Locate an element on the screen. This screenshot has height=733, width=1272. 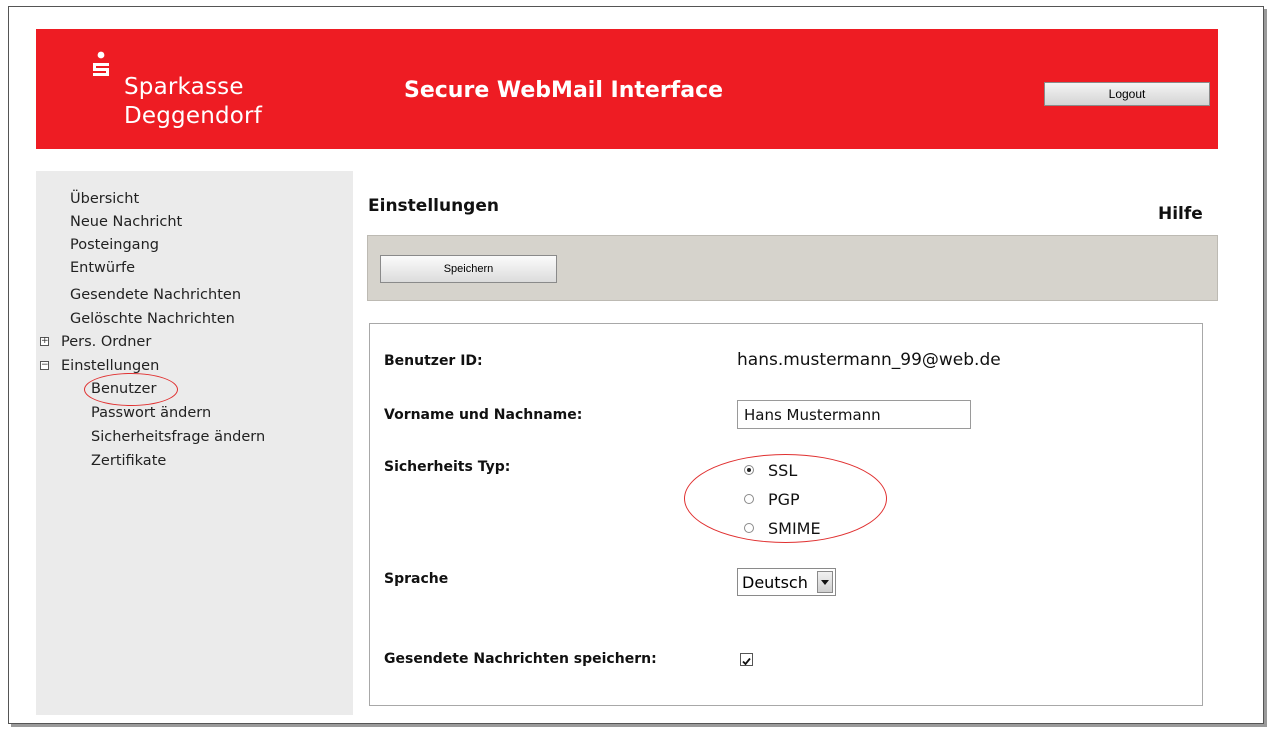
checkmark-icon is located at coordinates (746, 661).